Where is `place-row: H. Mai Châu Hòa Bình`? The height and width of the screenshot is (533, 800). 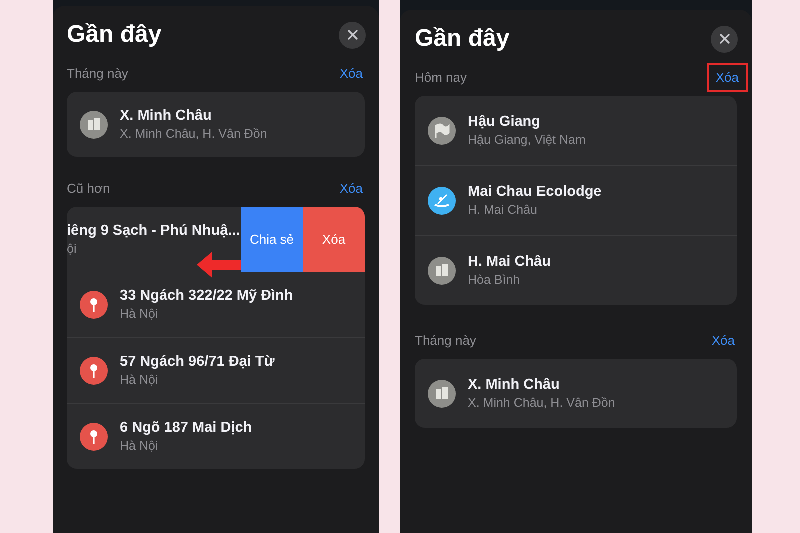 place-row: H. Mai Châu Hòa Bình is located at coordinates (576, 270).